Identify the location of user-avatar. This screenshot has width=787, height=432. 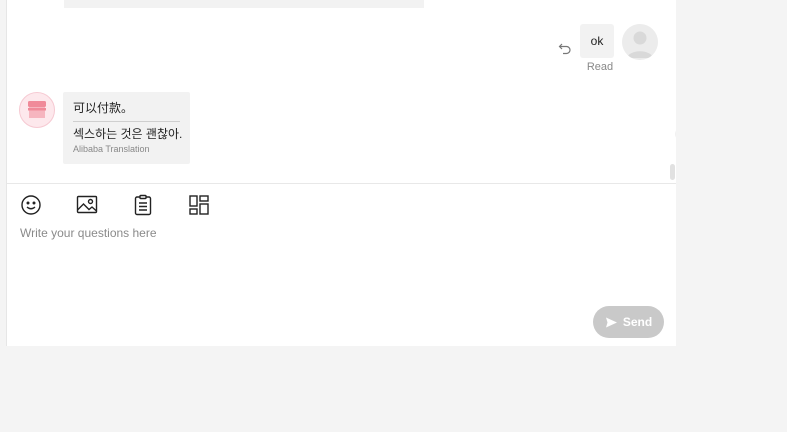
(640, 42).